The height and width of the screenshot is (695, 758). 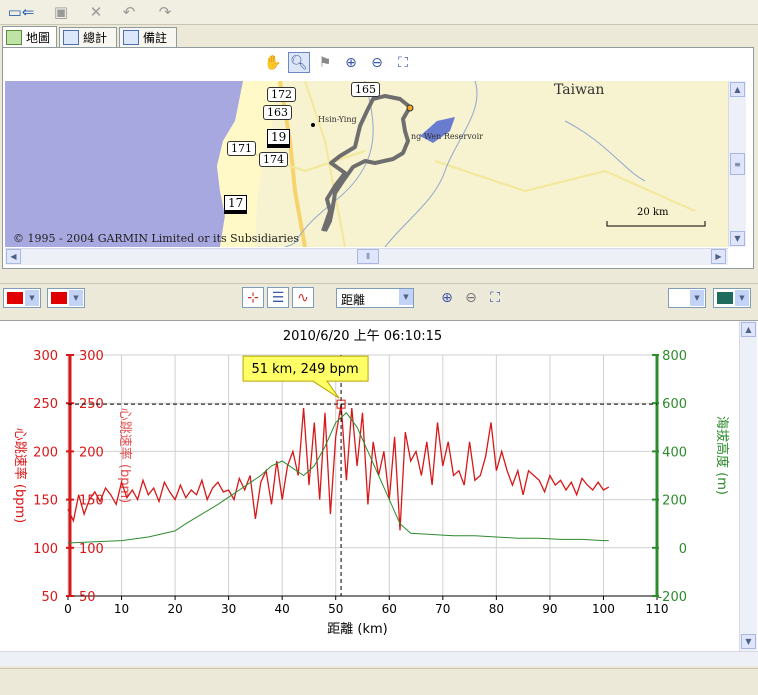 What do you see at coordinates (579, 90) in the screenshot?
I see `region-label: Taiwan` at bounding box center [579, 90].